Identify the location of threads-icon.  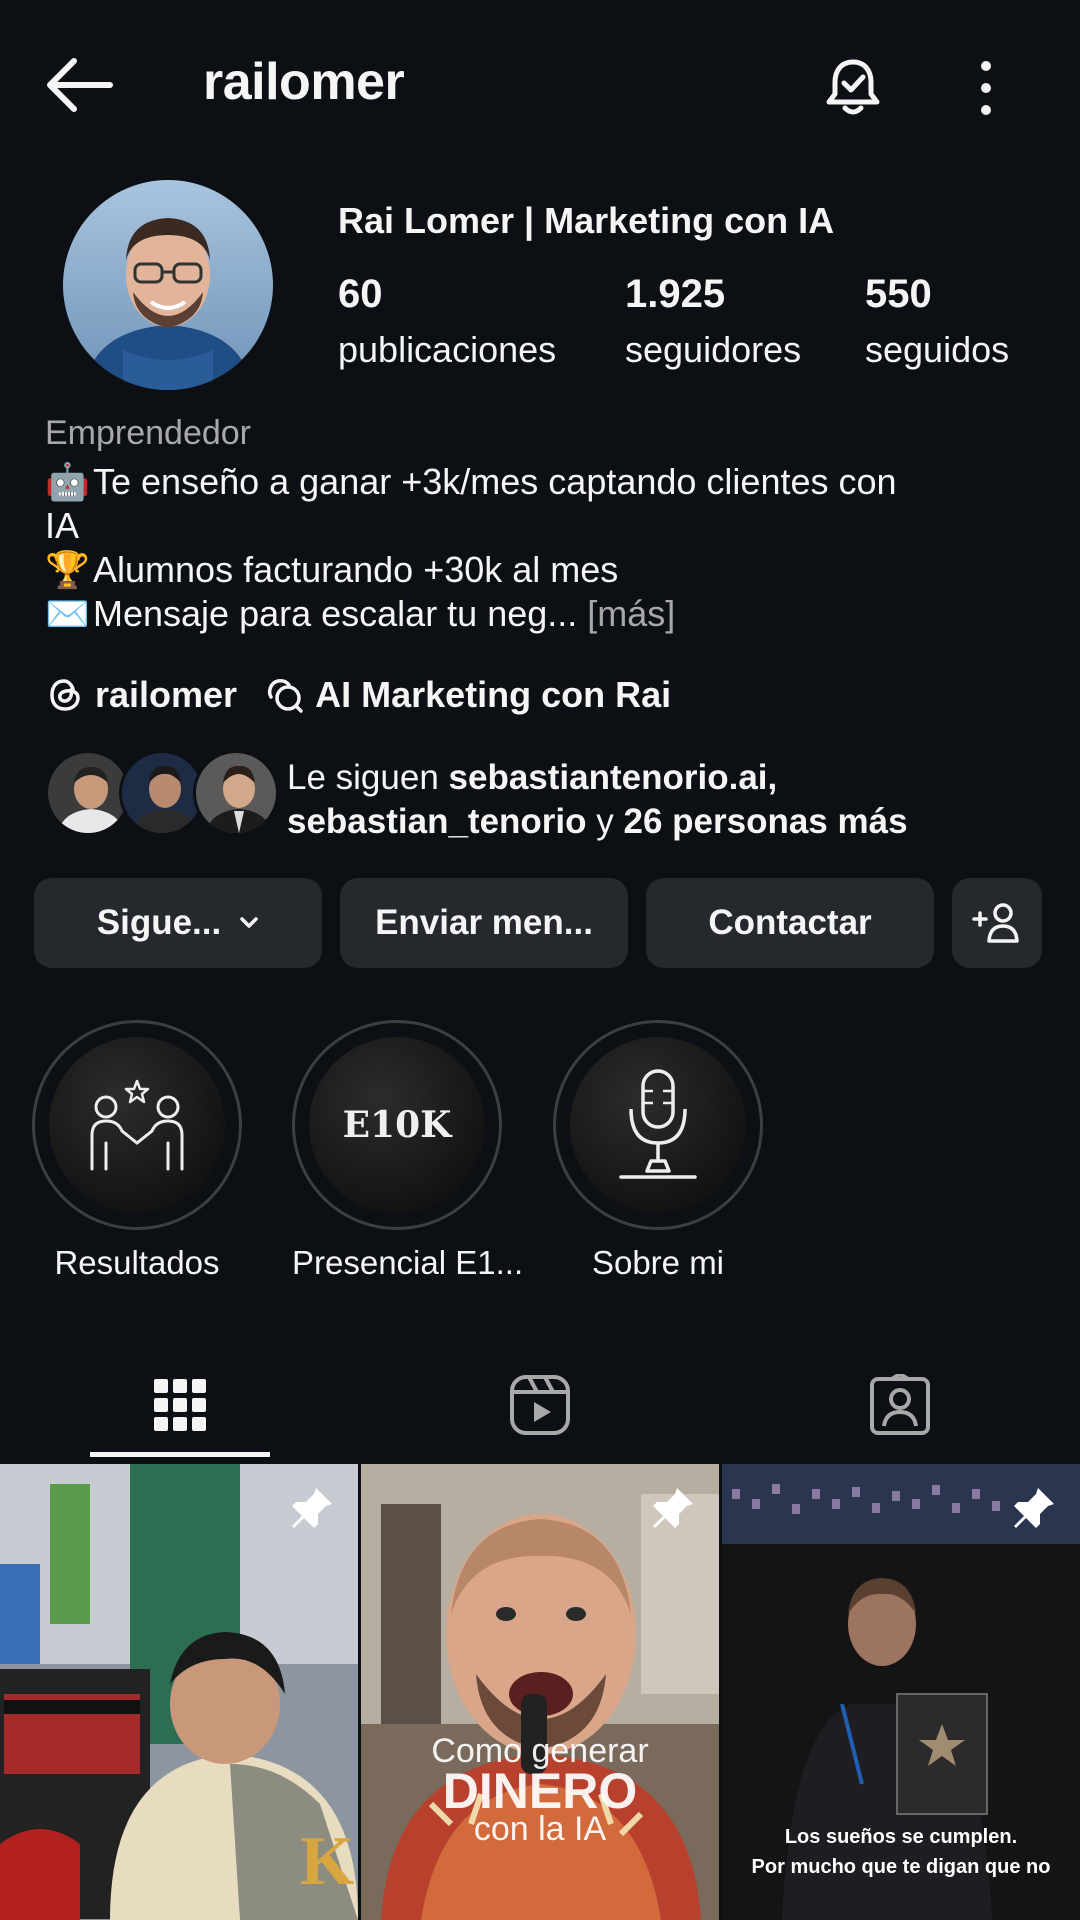
(65, 695).